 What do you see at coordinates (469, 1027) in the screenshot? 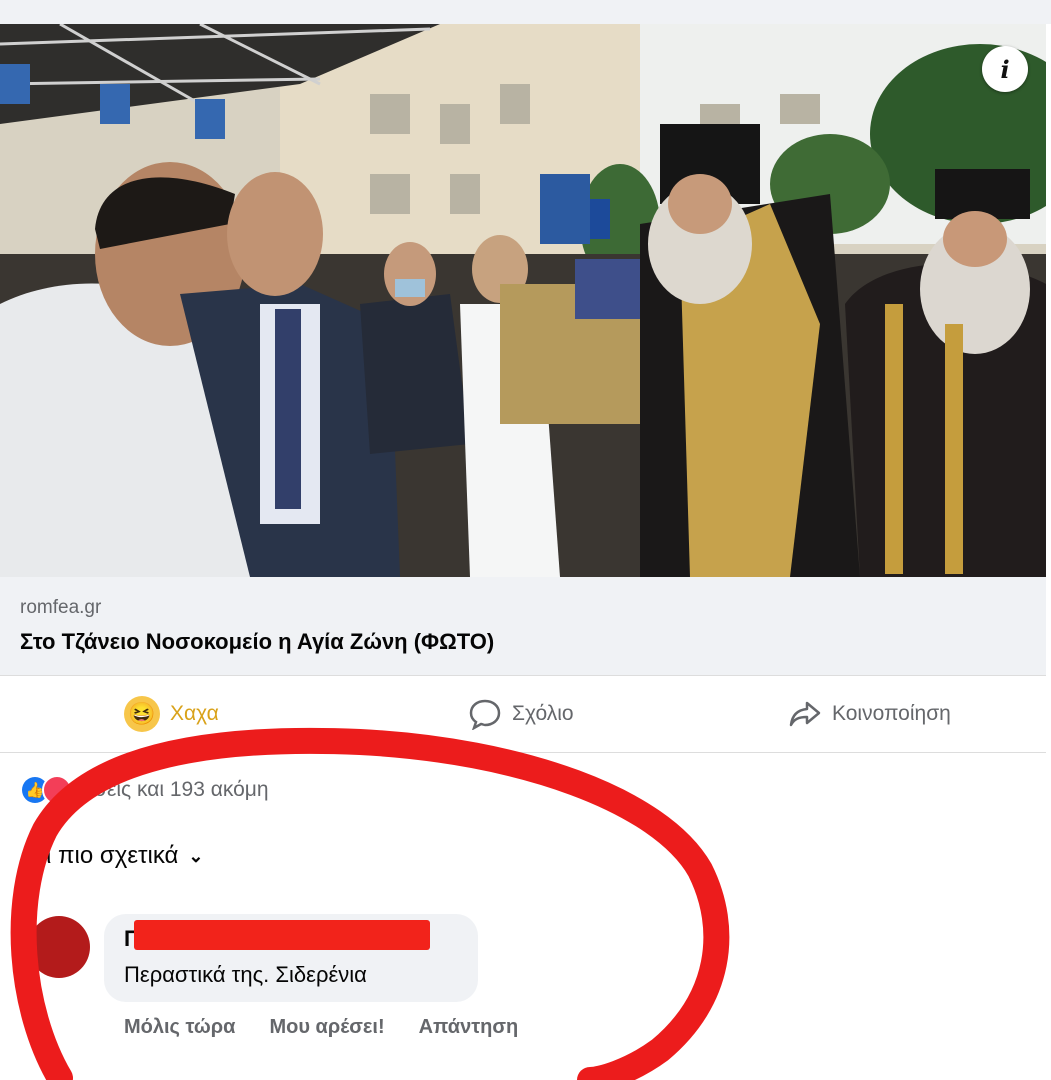
I see `comment-reply-button: Απάντηση` at bounding box center [469, 1027].